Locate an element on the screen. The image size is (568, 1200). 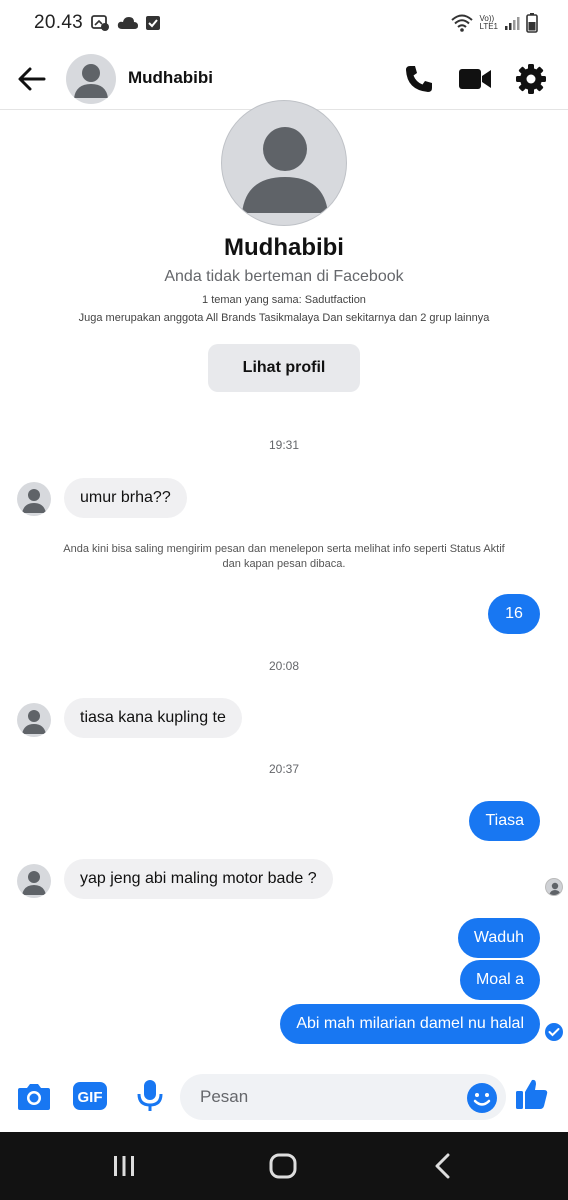
outgoing-message: Waduh is located at coordinates (498, 938).